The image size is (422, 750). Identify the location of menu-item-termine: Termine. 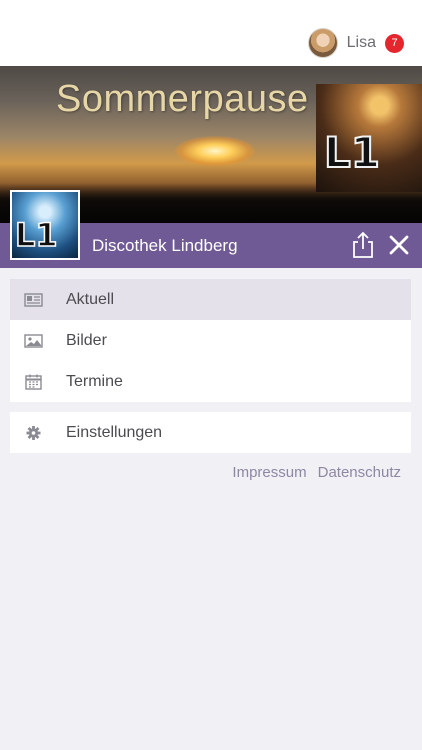
(210, 381).